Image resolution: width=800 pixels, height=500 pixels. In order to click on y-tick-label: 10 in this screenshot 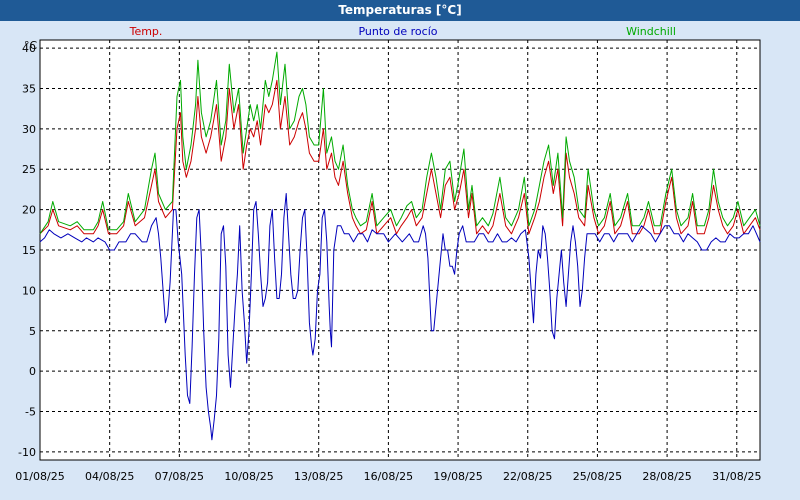, I will do `click(29, 290)`.